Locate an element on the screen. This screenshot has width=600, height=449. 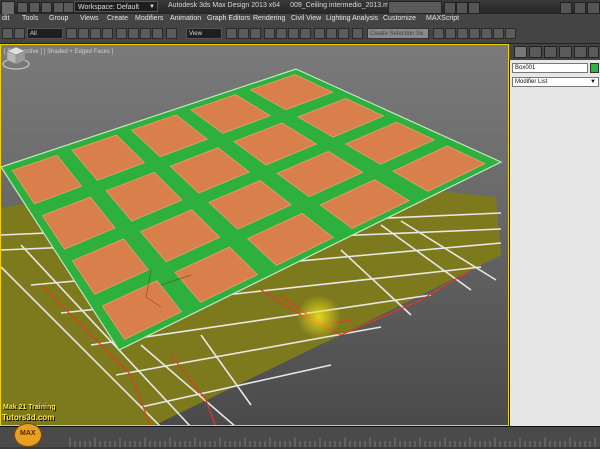
menu-customize: Customize is located at coordinates (399, 18).